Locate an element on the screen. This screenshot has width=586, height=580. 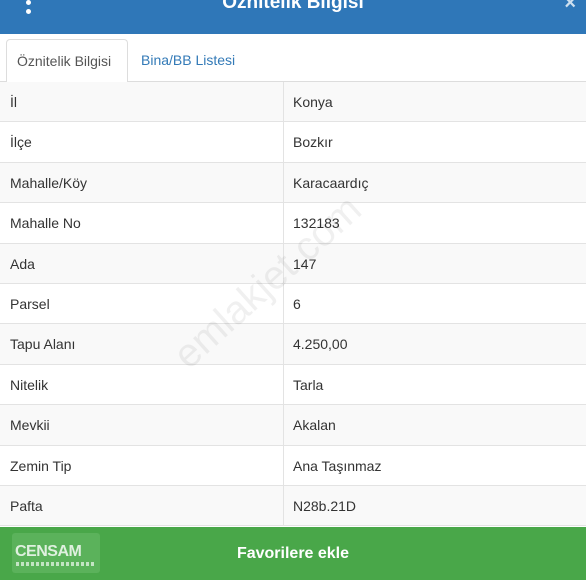
censam-logo: CENSAM is located at coordinates (56, 553).